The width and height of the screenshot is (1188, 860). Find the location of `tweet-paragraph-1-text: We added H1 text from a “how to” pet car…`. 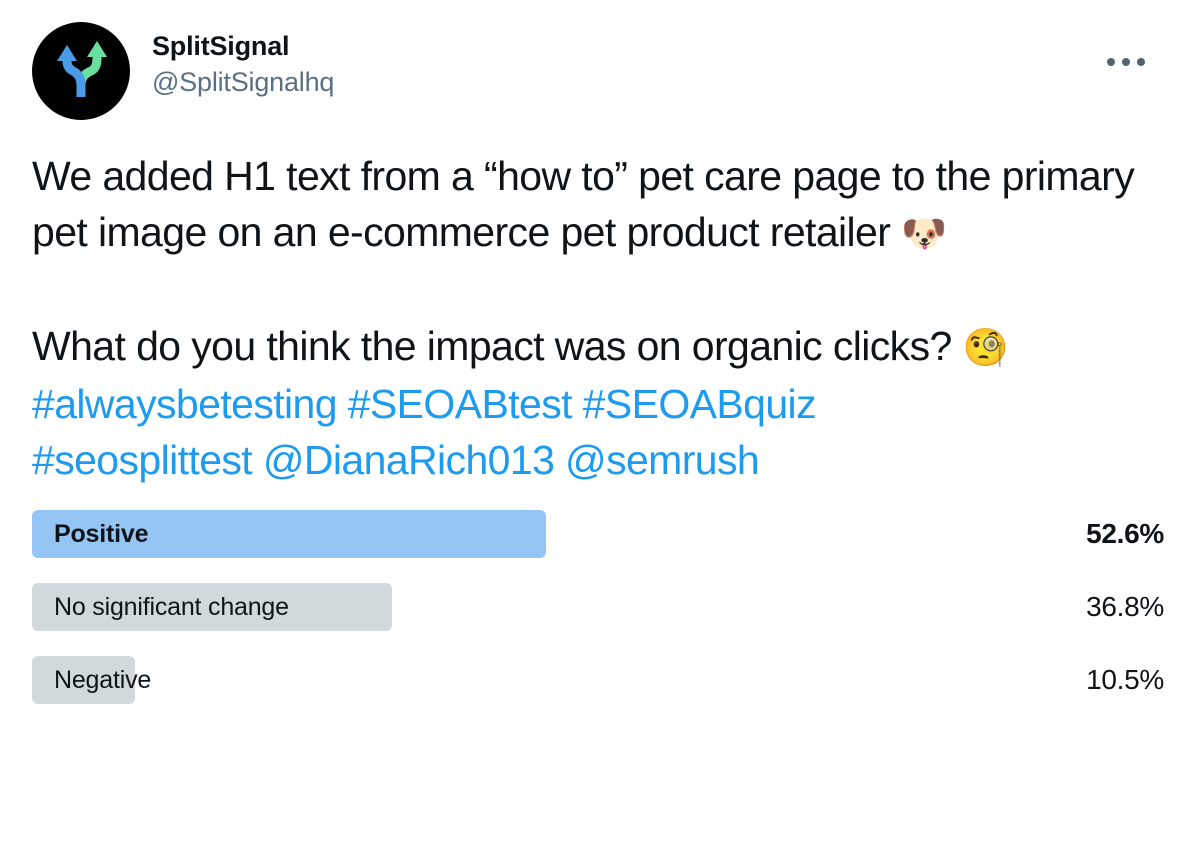

tweet-paragraph-1-text: We added H1 text from a “how to” pet car… is located at coordinates (583, 204).